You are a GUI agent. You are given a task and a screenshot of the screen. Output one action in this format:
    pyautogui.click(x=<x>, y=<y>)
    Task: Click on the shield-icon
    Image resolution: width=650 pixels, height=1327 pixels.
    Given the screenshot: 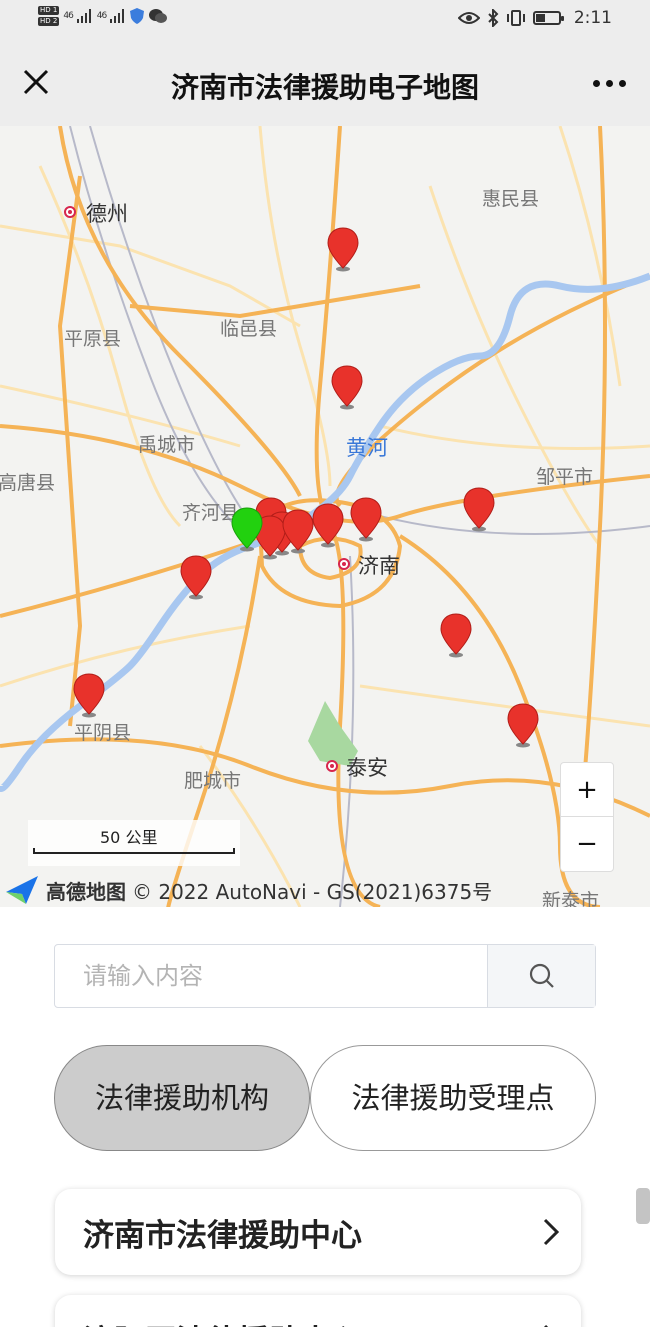 What is the action you would take?
    pyautogui.click(x=137, y=16)
    